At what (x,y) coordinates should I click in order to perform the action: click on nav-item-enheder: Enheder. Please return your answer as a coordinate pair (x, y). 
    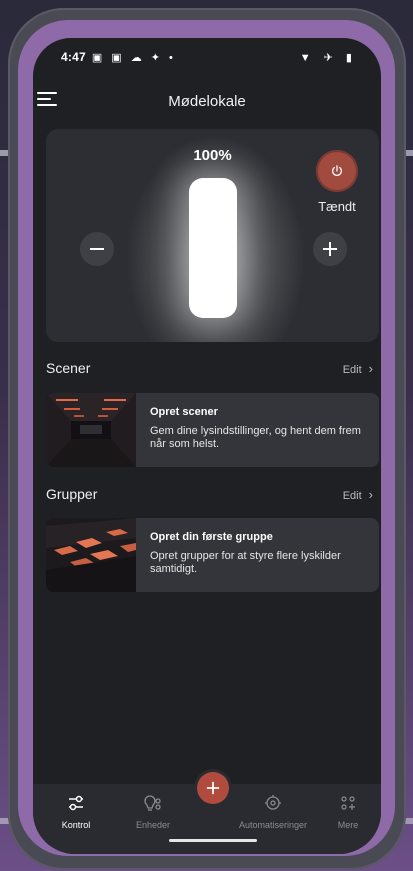
    Looking at the image, I should click on (153, 812).